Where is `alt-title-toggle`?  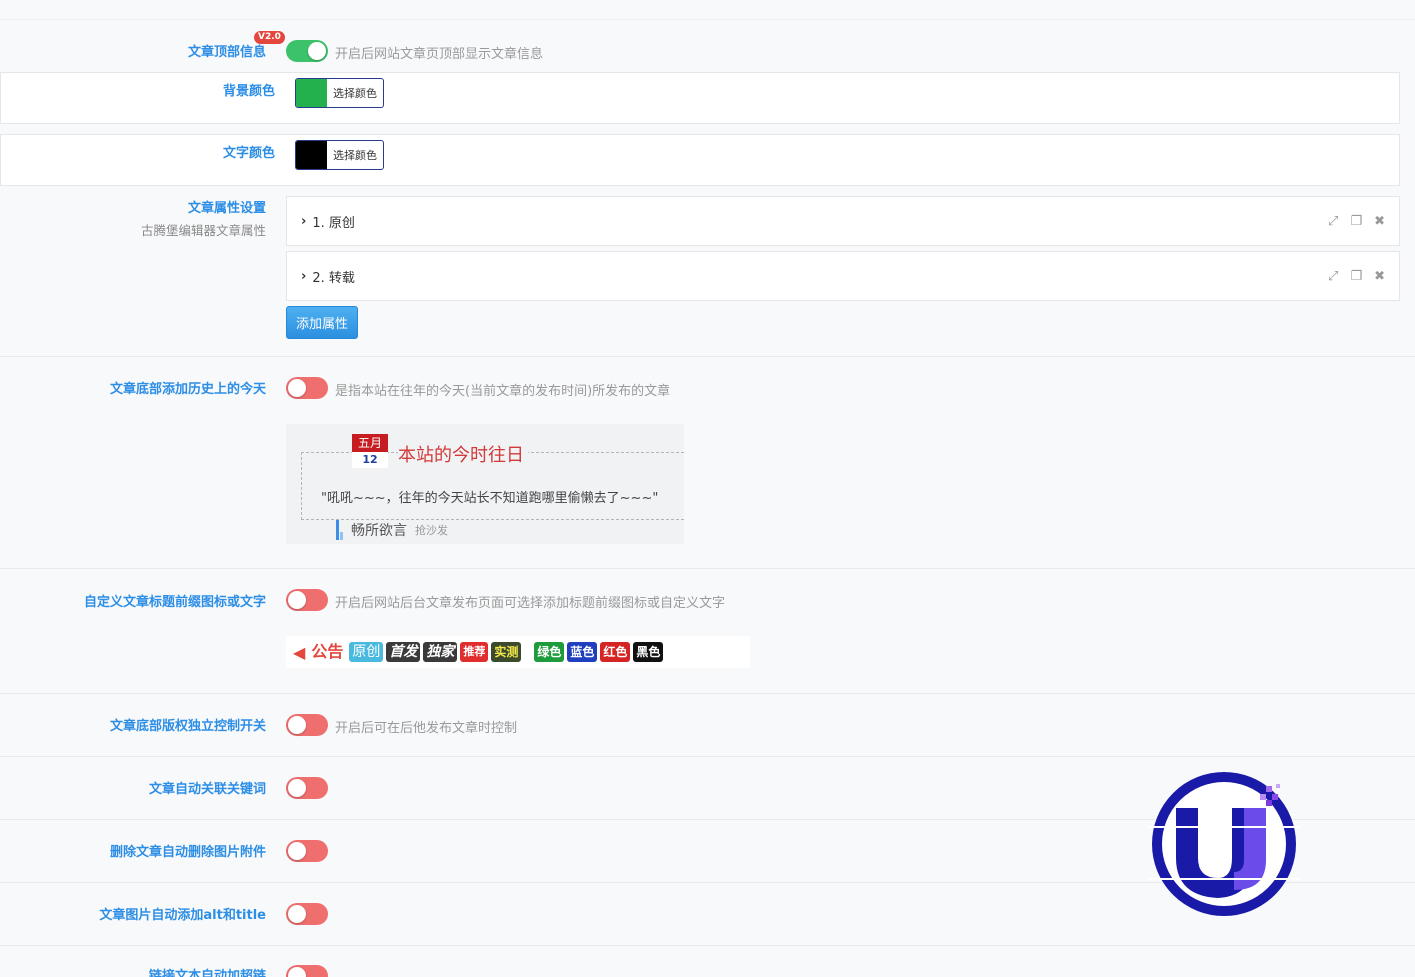
alt-title-toggle is located at coordinates (307, 914).